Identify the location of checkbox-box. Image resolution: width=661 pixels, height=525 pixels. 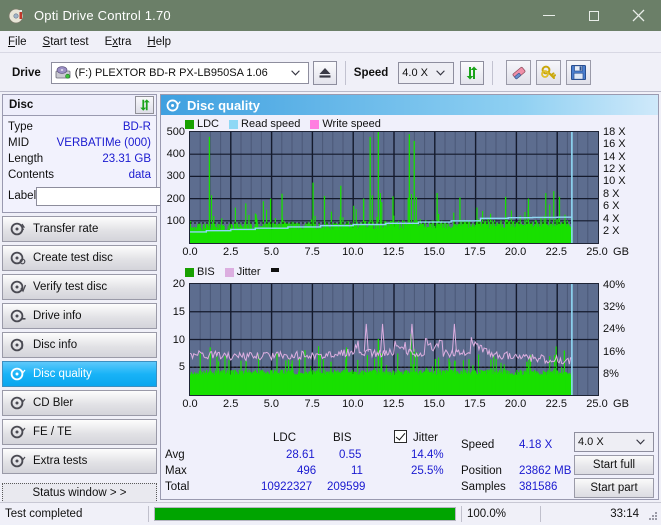
(400, 436).